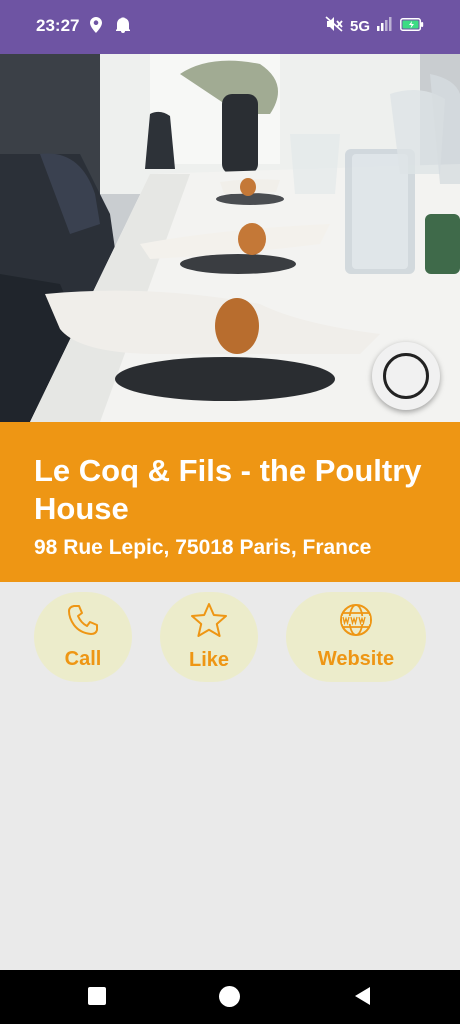 The width and height of the screenshot is (460, 1024). I want to click on like-button: Like, so click(209, 637).